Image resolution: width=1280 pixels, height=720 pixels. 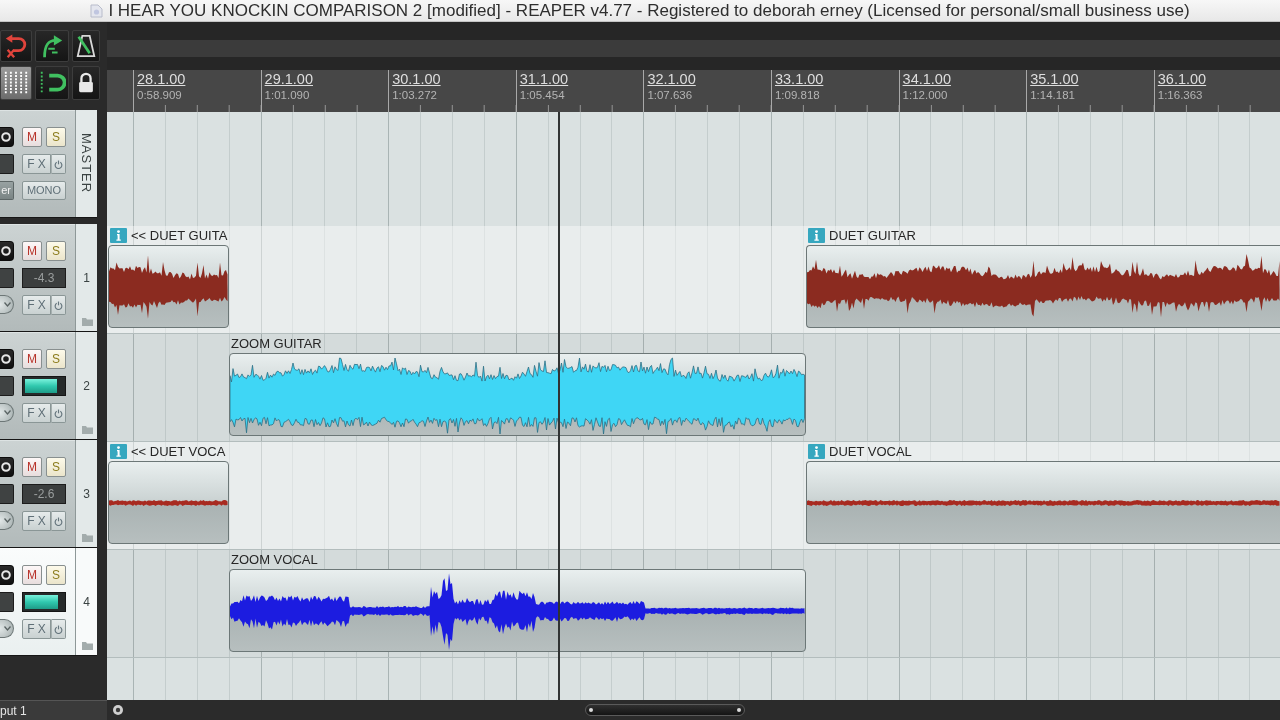 What do you see at coordinates (649, 10) in the screenshot?
I see `window-title: I HEAR YOU KNOCKIN COMPARISON 2 [modified] - REAPER v4.77 - Registered to deborah erney (Licensed for personal/small business use)` at bounding box center [649, 10].